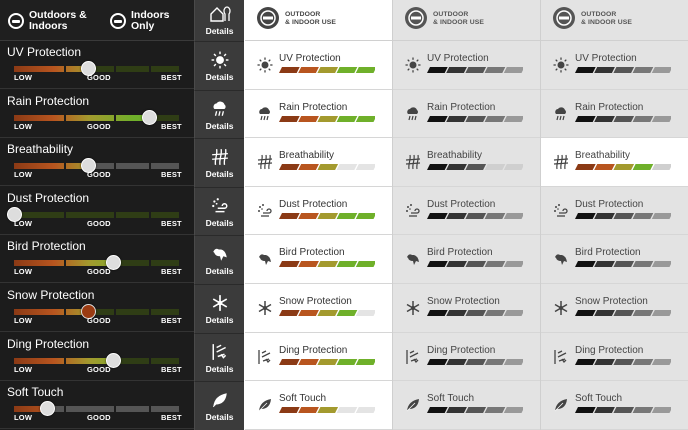 The width and height of the screenshot is (688, 430). Describe the element at coordinates (51, 295) in the screenshot. I see `control-title: Snow Protection` at that location.